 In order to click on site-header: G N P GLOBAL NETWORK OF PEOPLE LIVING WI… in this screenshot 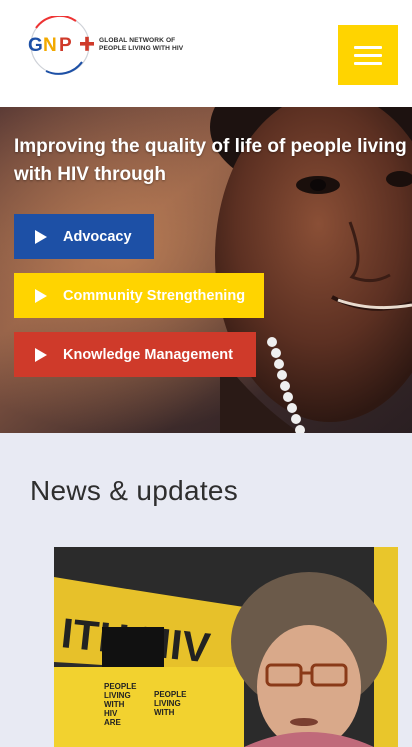, I will do `click(206, 53)`.